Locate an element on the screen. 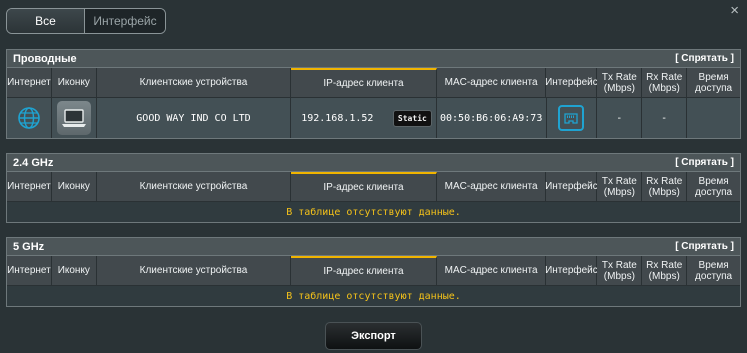 The height and width of the screenshot is (353, 747). laptop-icon is located at coordinates (73, 118).